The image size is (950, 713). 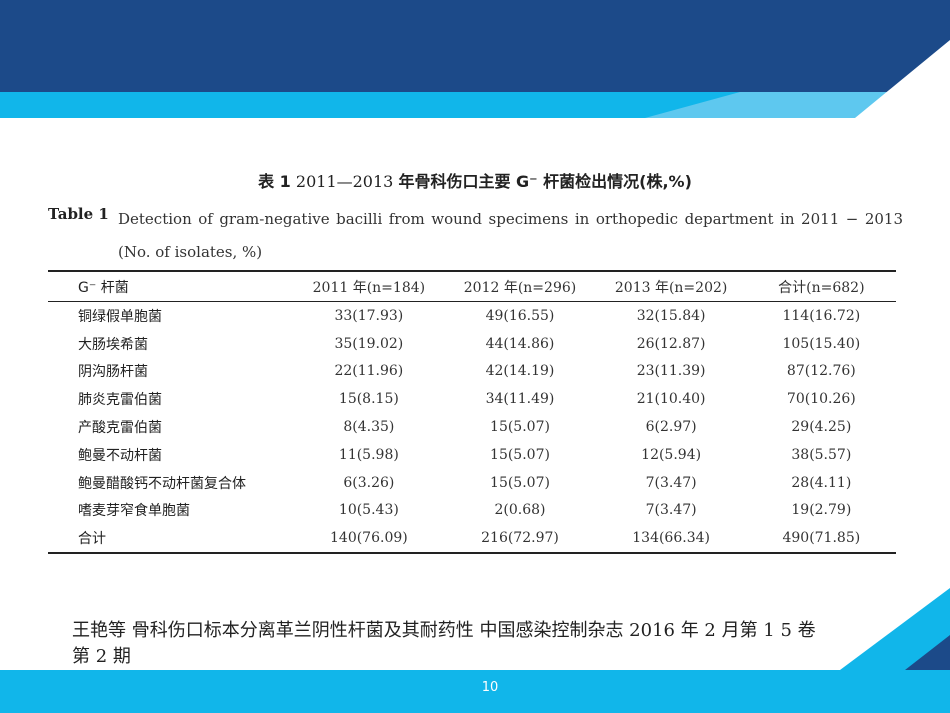 I want to click on column-header-bacteria: G⁻ 杆菌, so click(x=171, y=286).